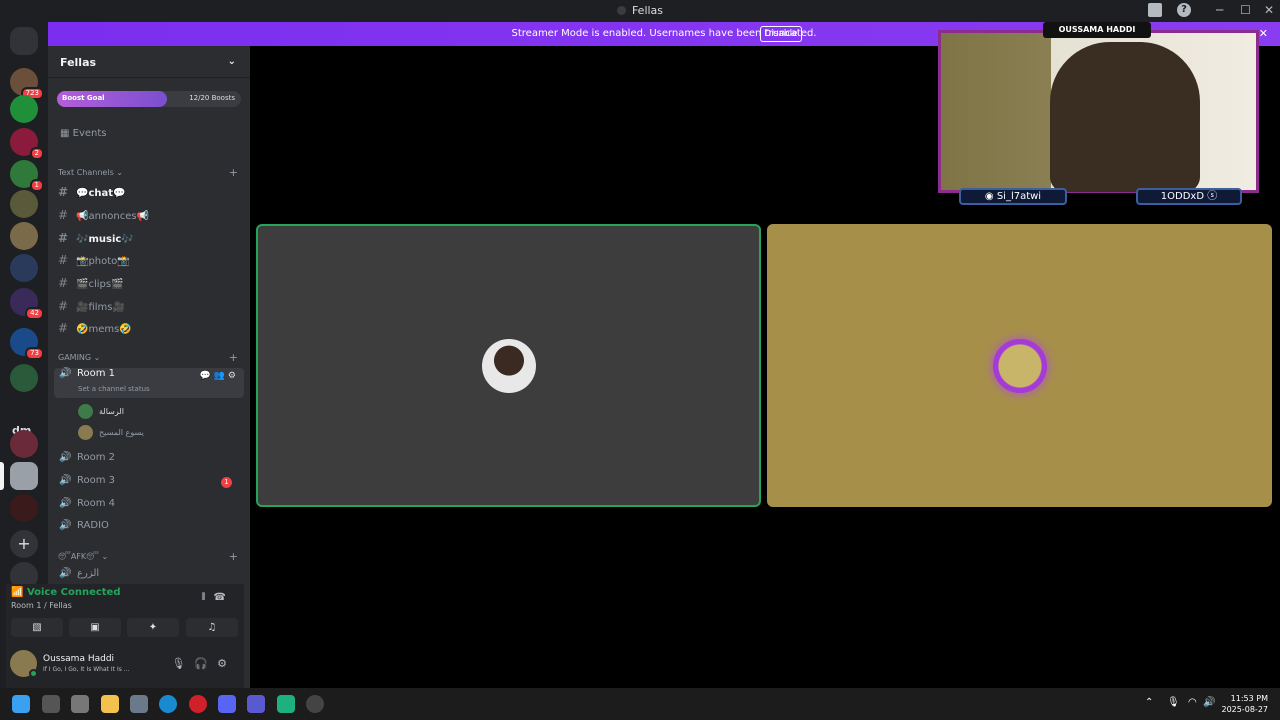 This screenshot has height=720, width=1280. I want to click on close-button: ✕, so click(1269, 10).